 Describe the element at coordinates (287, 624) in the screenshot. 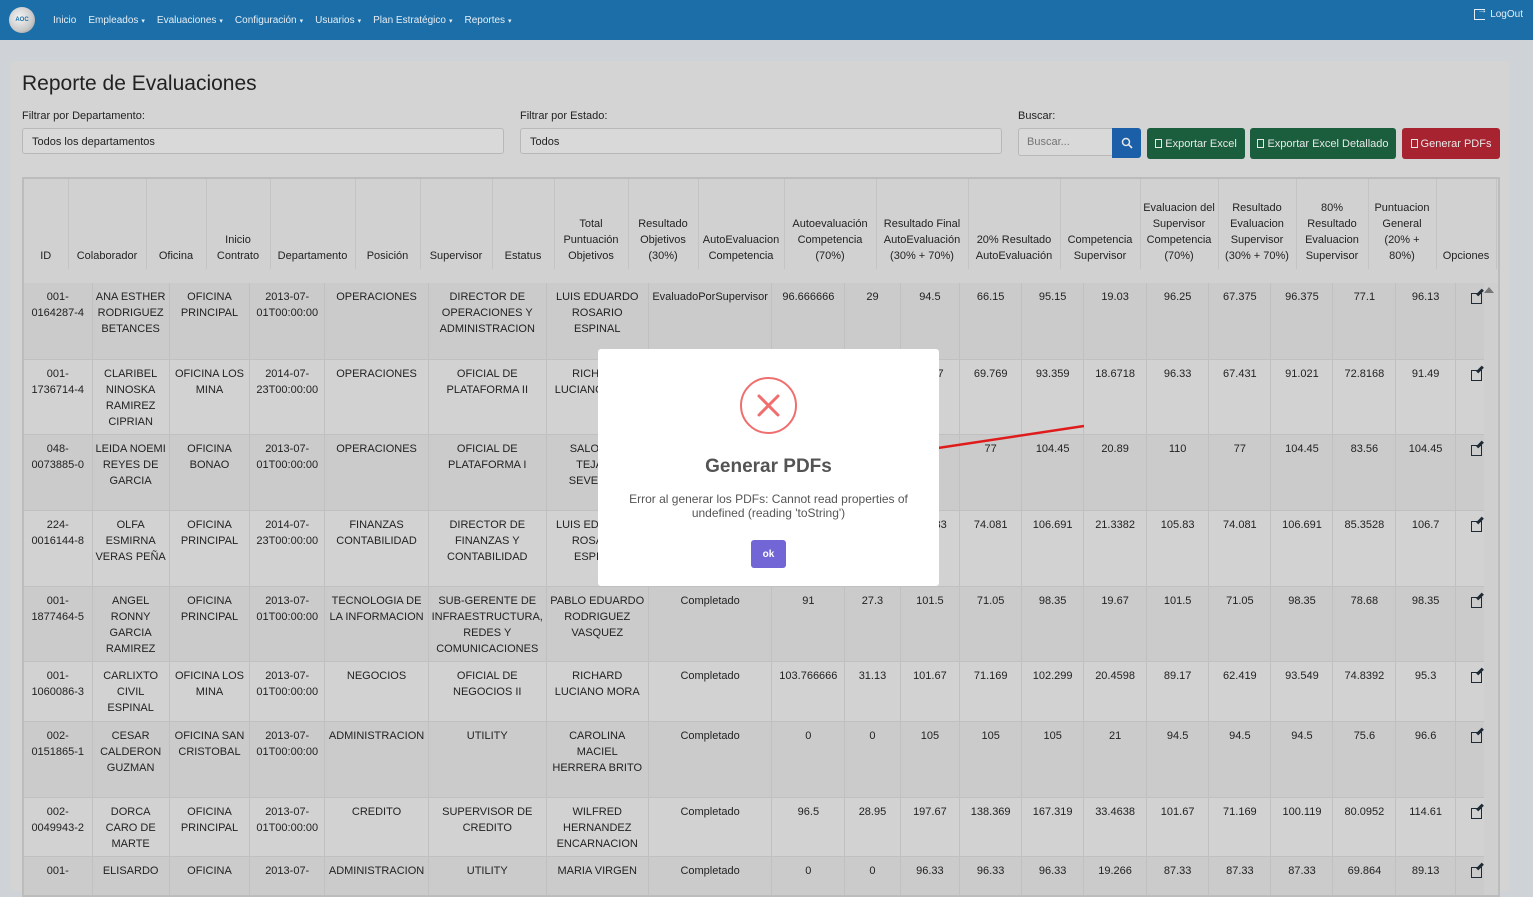

I see `table-cell: 2013-07-01T00:00:00` at that location.